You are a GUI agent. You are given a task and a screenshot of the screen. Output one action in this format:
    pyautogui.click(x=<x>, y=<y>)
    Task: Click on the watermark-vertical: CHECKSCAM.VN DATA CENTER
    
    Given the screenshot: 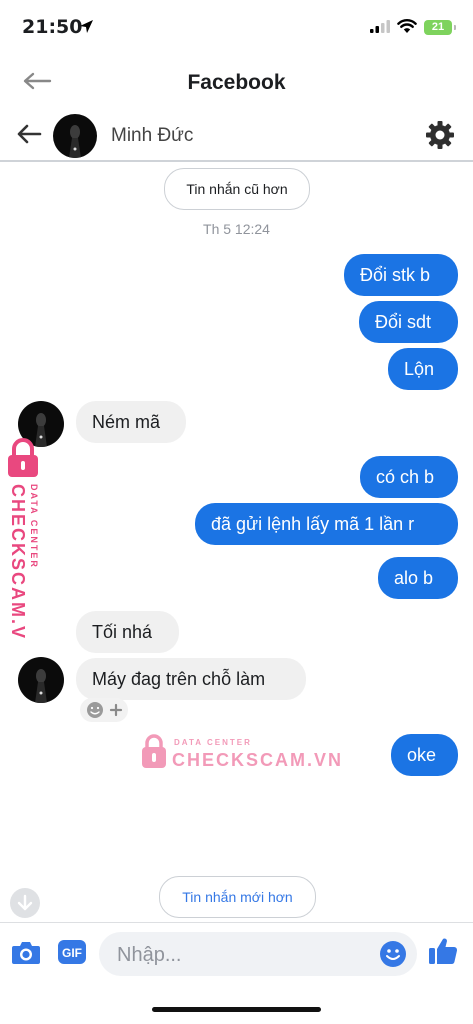 What is the action you would take?
    pyautogui.click(x=27, y=546)
    